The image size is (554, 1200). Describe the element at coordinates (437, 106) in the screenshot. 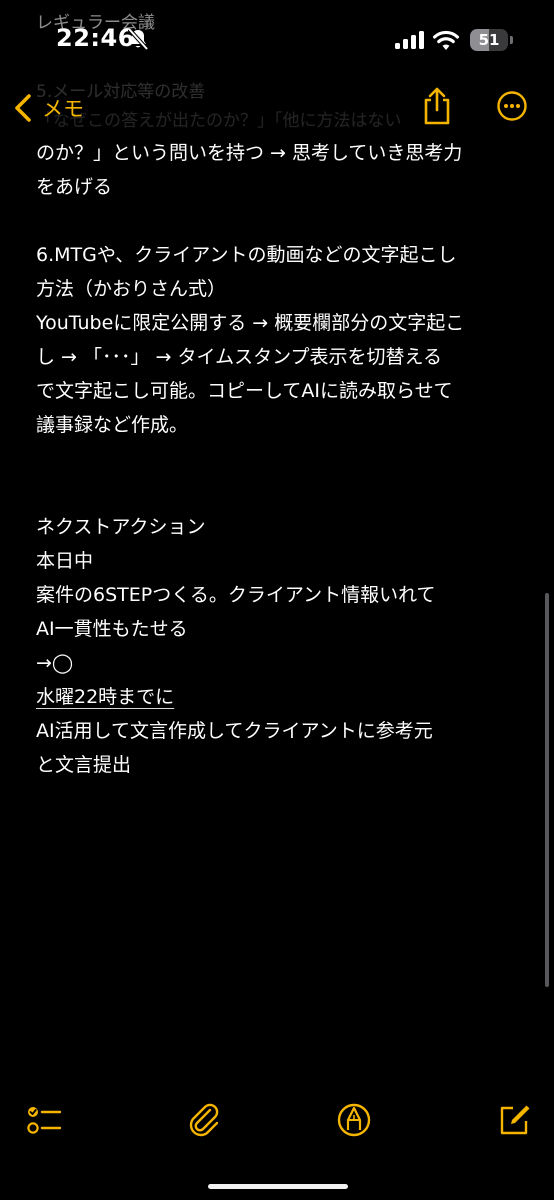

I see `share-icon` at that location.